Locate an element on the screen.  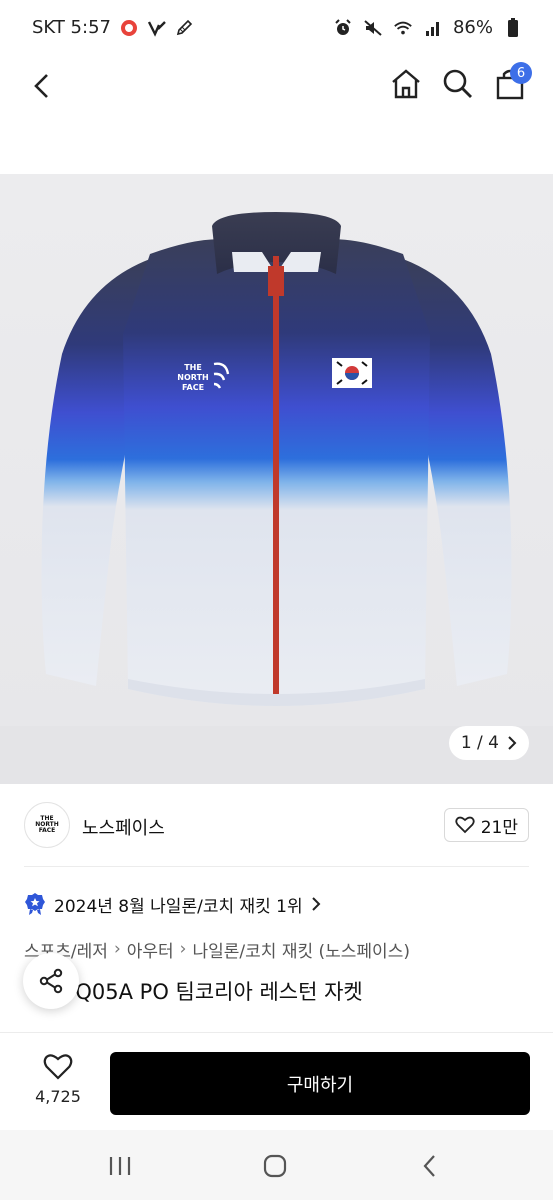
breadcrumb-outer: 아우터 is located at coordinates (150, 949).